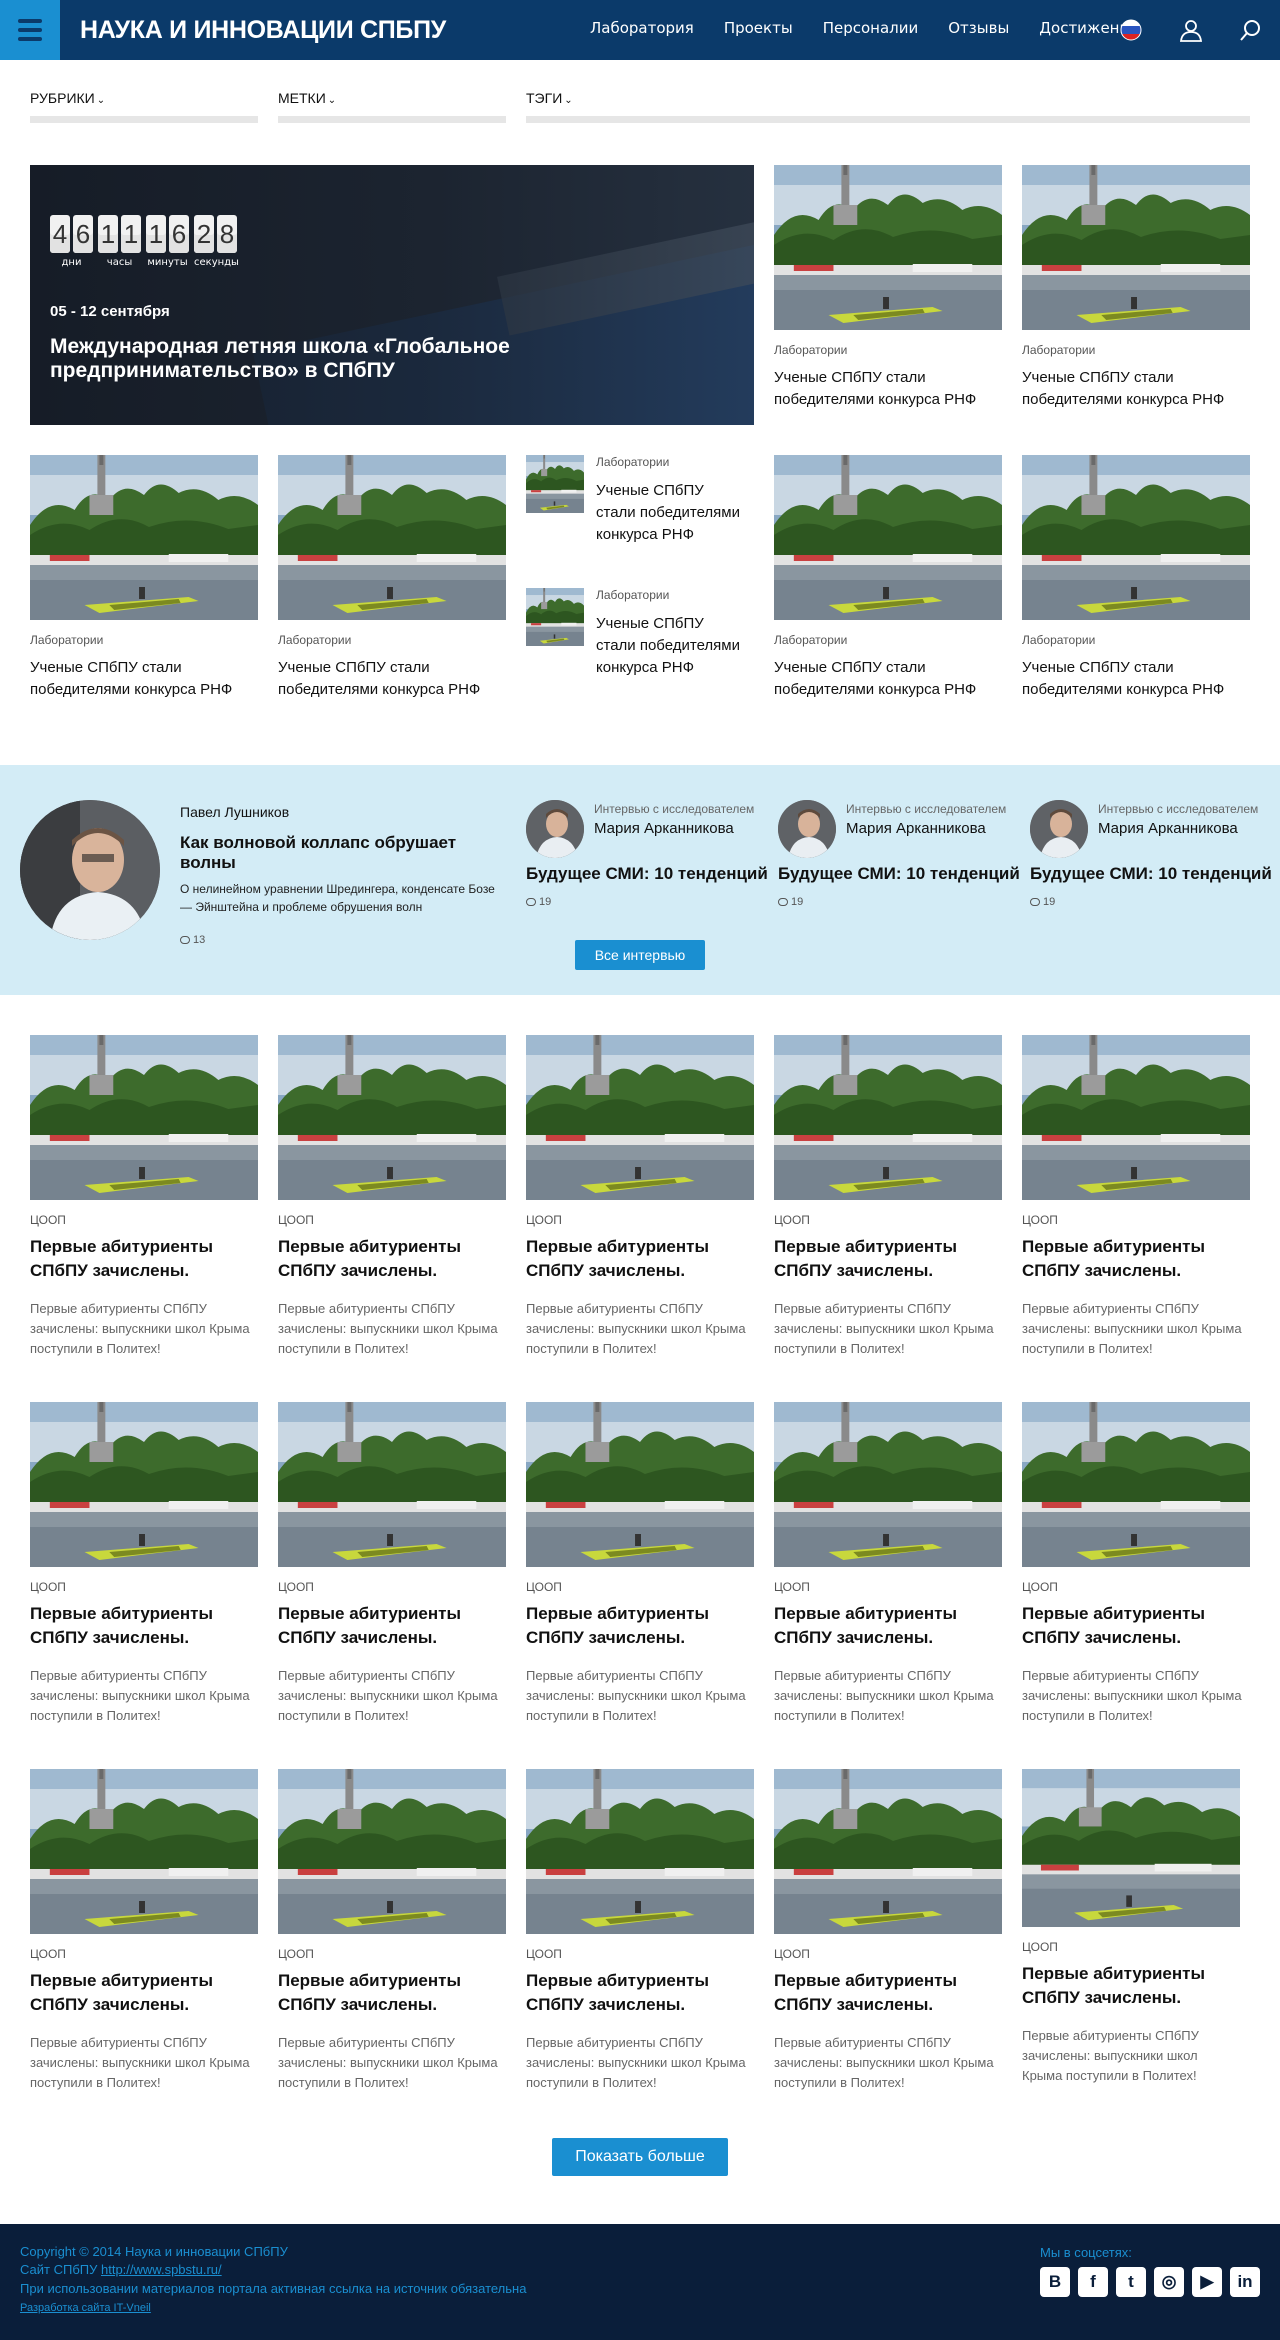 This screenshot has height=2340, width=1280. What do you see at coordinates (227, 234) in the screenshot?
I see `countdown-digit: 8` at bounding box center [227, 234].